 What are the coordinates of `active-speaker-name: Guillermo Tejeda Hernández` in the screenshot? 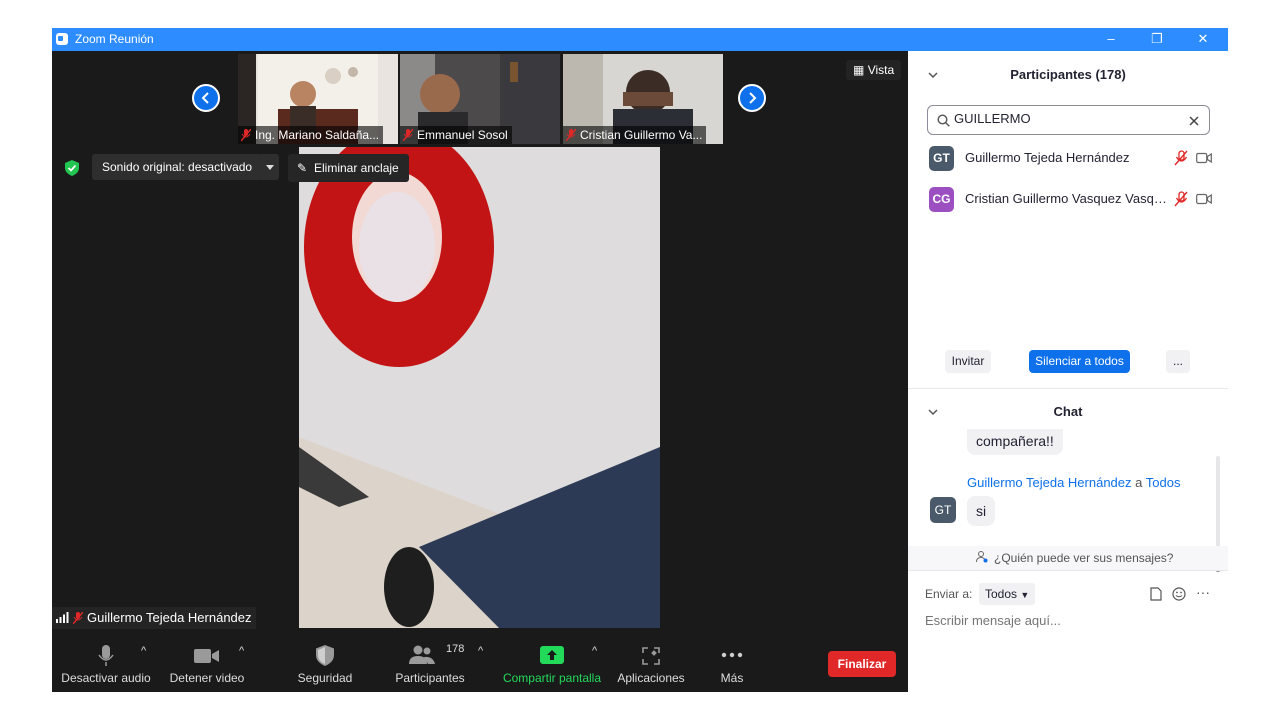 It's located at (169, 617).